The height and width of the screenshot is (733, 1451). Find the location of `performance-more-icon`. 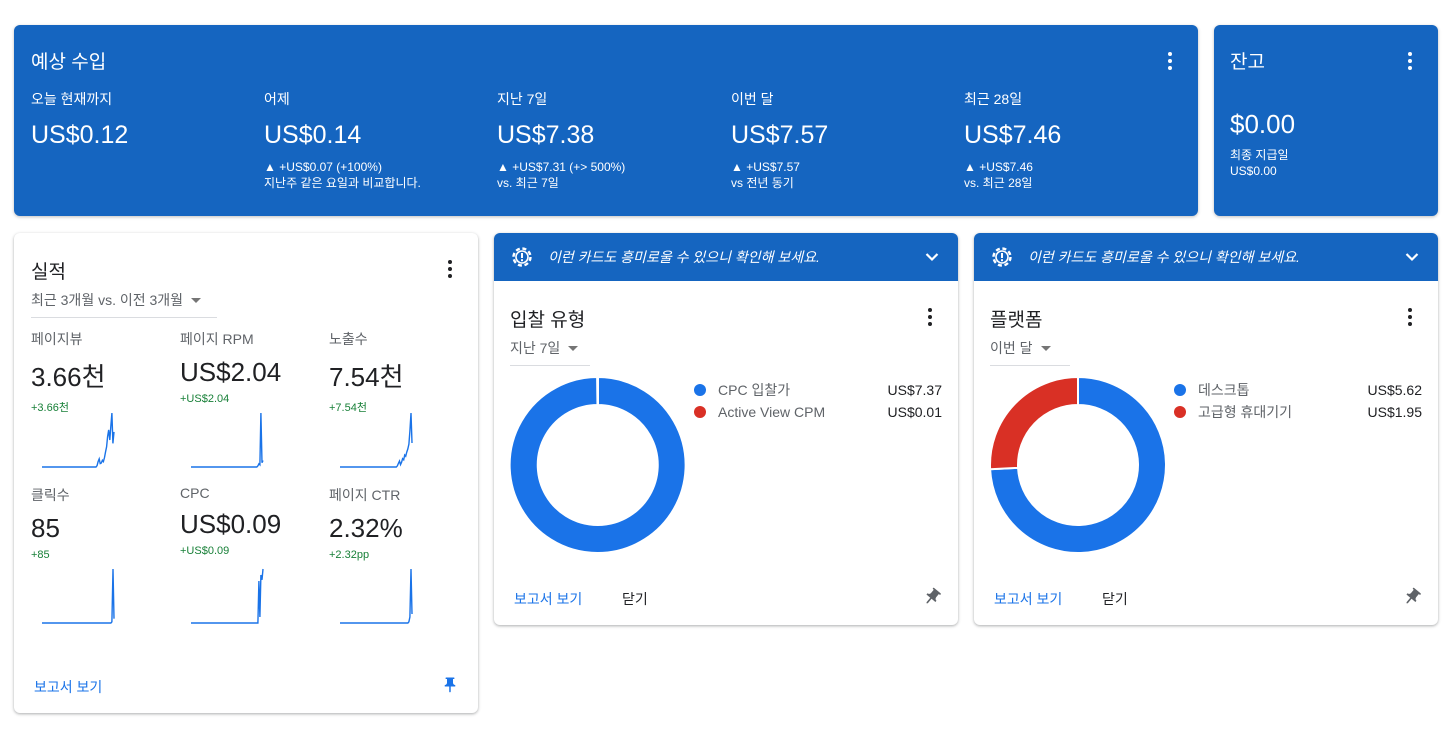

performance-more-icon is located at coordinates (450, 269).